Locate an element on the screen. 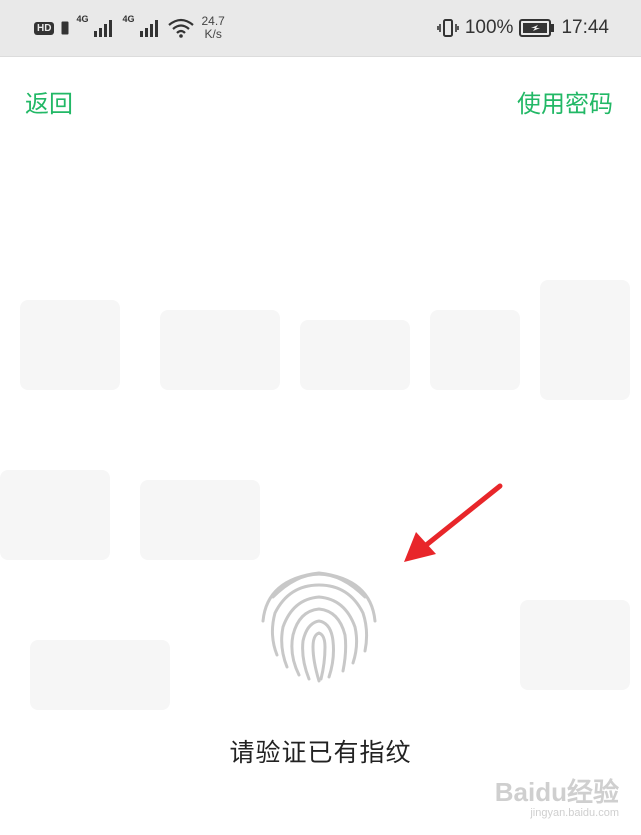  watermark: Baidu经验 jingyan.baidu.com is located at coordinates (557, 795).